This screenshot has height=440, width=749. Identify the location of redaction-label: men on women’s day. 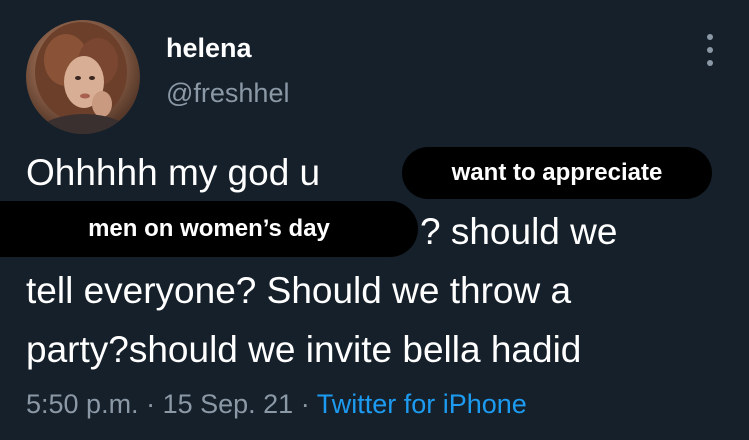
(209, 229).